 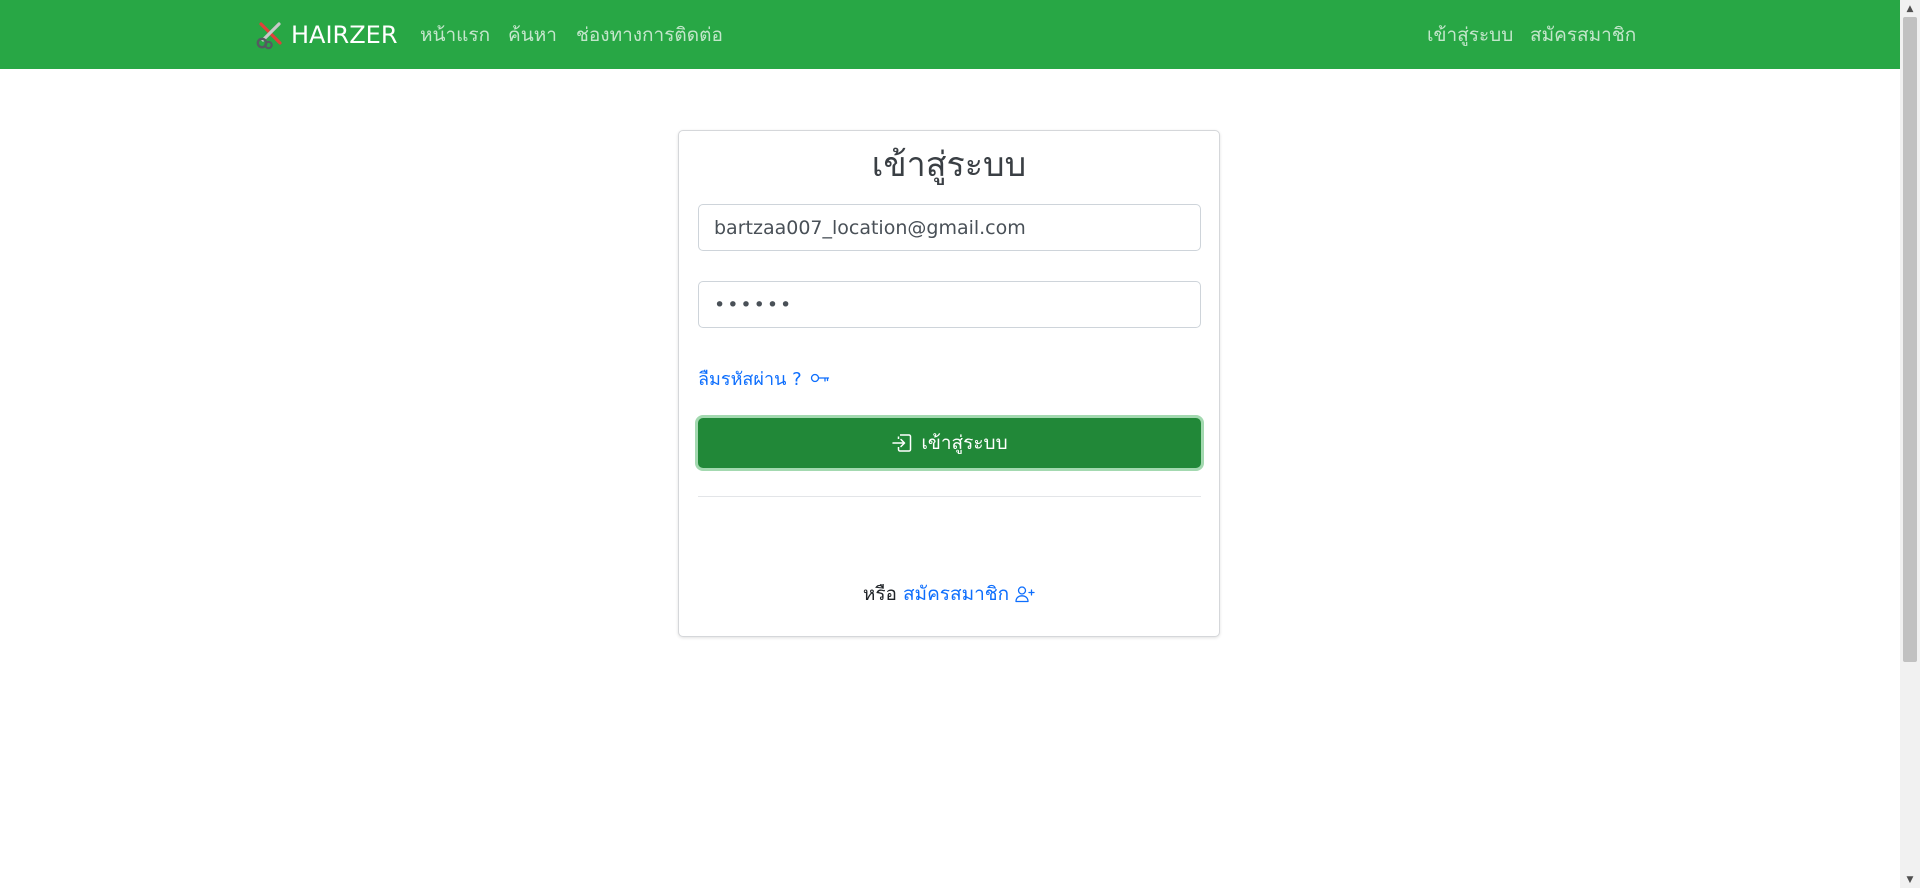 I want to click on email-field, so click(x=949, y=227).